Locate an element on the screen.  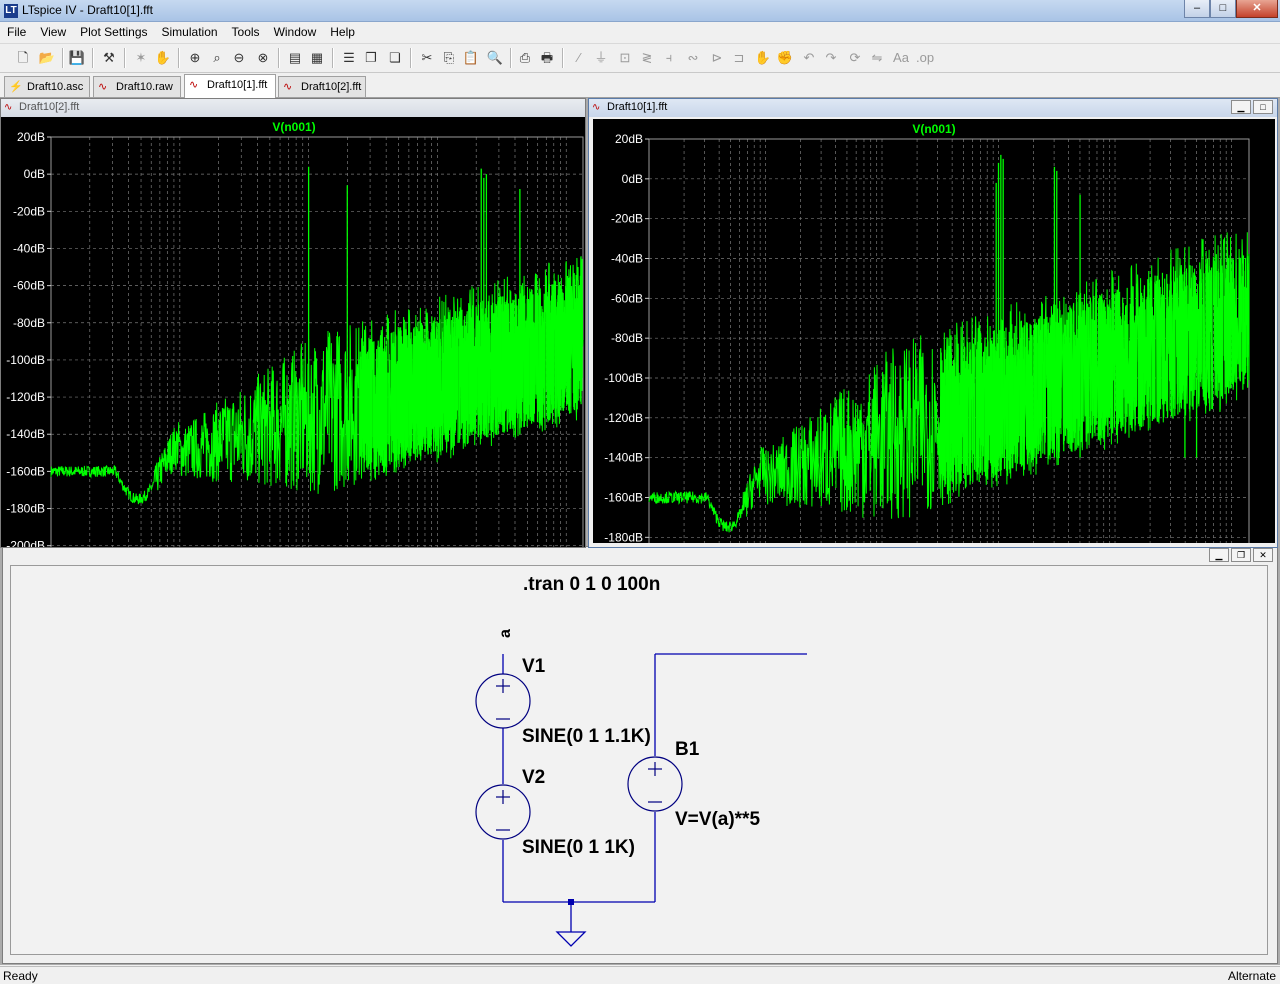
v1-value: SINE(0 1 1.1K) is located at coordinates (586, 737).